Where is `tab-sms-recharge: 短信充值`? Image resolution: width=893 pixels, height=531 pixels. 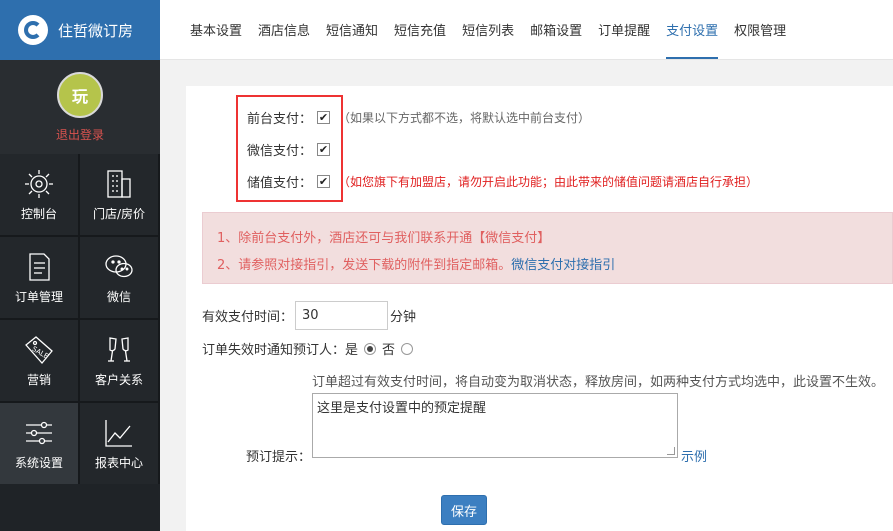 tab-sms-recharge: 短信充值 is located at coordinates (420, 29).